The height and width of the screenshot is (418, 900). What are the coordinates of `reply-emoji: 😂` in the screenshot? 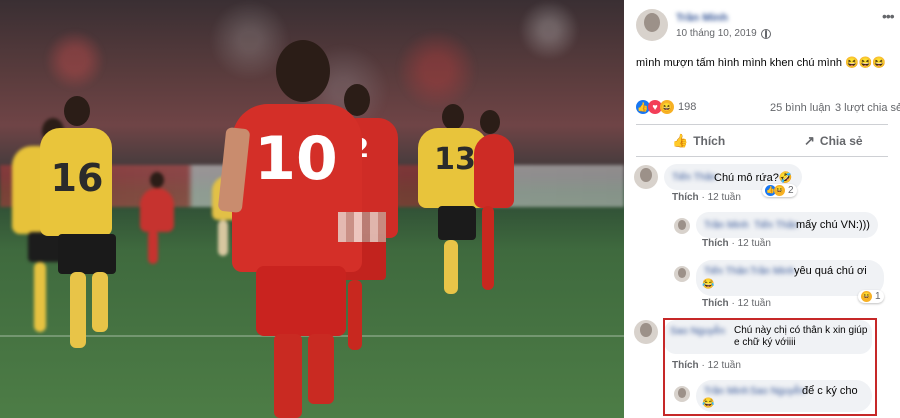 It's located at (708, 284).